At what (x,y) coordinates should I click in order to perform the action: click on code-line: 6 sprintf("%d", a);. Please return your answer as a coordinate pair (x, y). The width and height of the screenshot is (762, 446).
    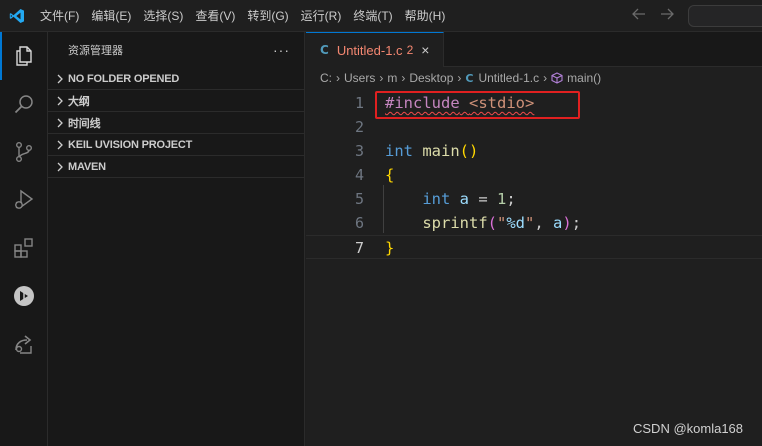
    Looking at the image, I should click on (534, 223).